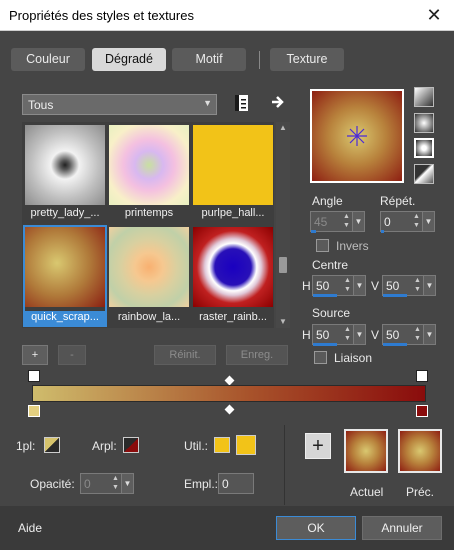 The width and height of the screenshot is (454, 550). What do you see at coordinates (434, 15) in the screenshot?
I see `close-icon: ✕` at bounding box center [434, 15].